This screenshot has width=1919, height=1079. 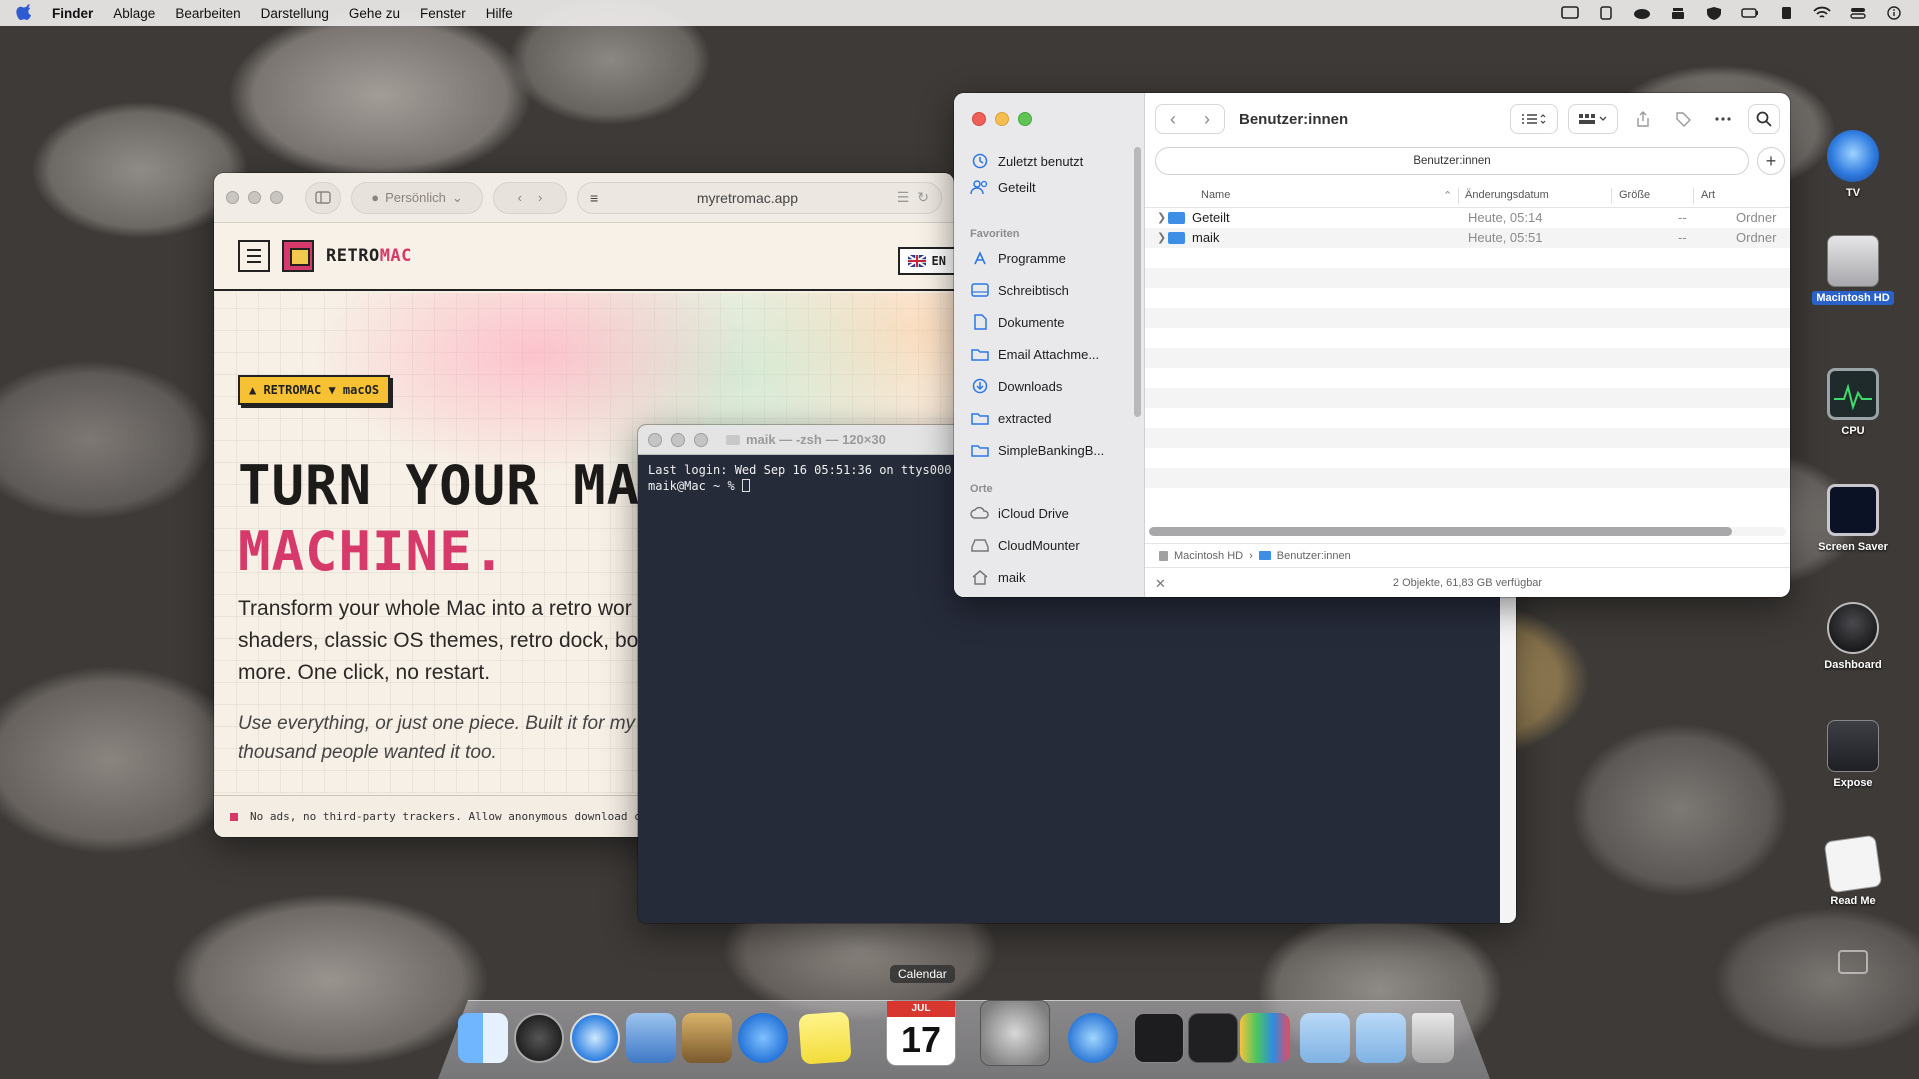 What do you see at coordinates (1678, 13) in the screenshot?
I see `stack-app-icon` at bounding box center [1678, 13].